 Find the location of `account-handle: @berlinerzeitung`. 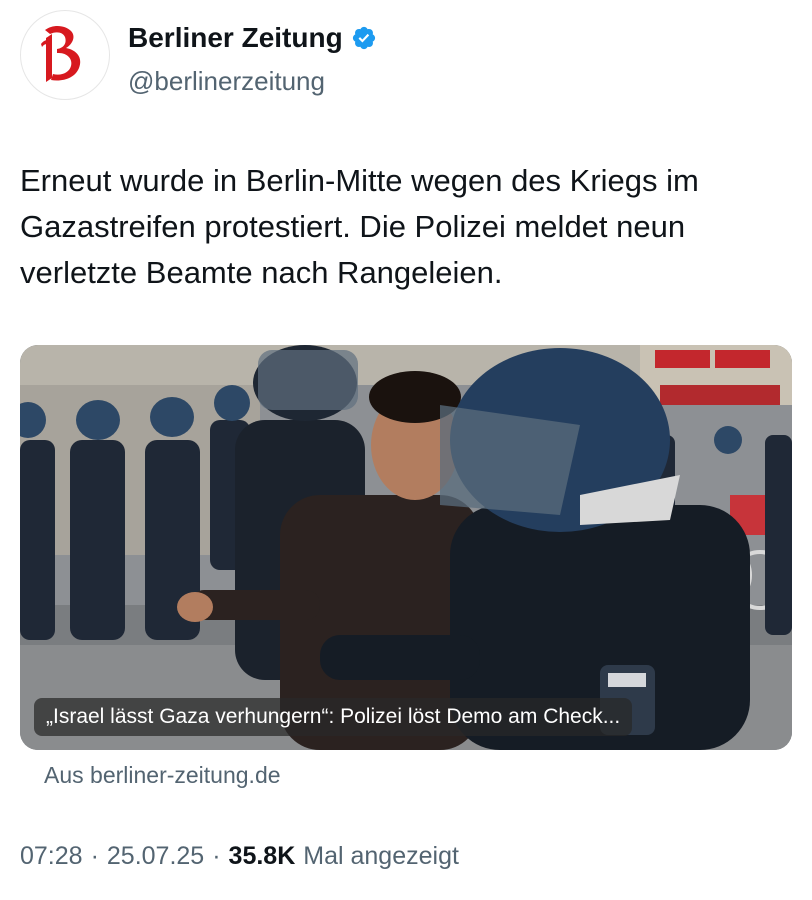

account-handle: @berlinerzeitung is located at coordinates (226, 81).